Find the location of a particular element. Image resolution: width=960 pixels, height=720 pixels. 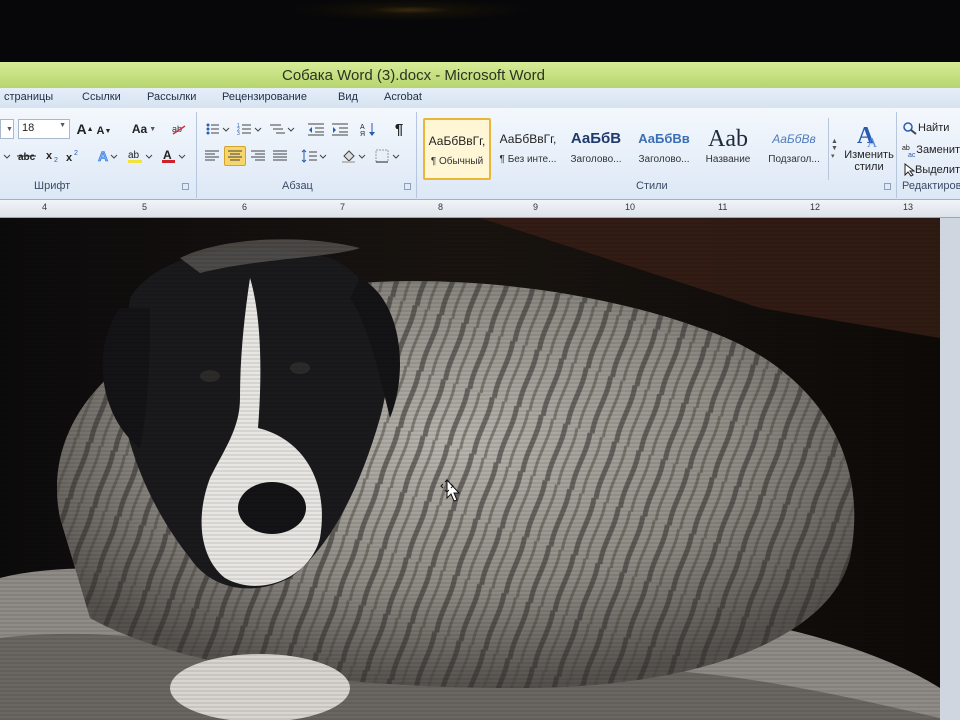

align-left-button is located at coordinates (212, 156).